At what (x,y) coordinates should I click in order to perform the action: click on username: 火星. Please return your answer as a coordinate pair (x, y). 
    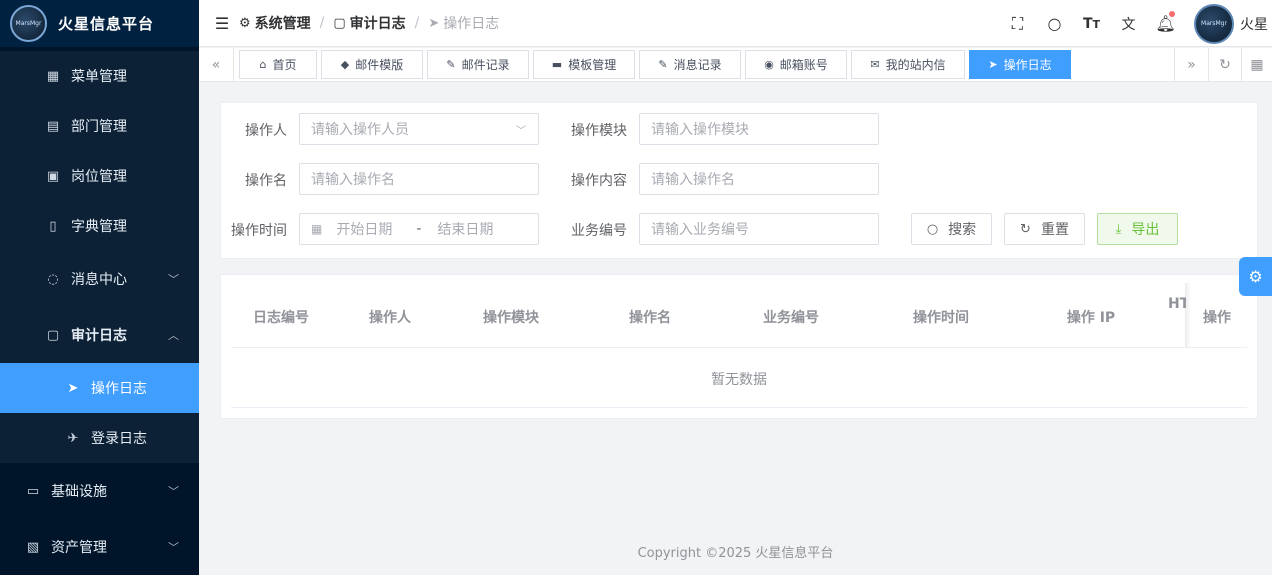
    Looking at the image, I should click on (1254, 24).